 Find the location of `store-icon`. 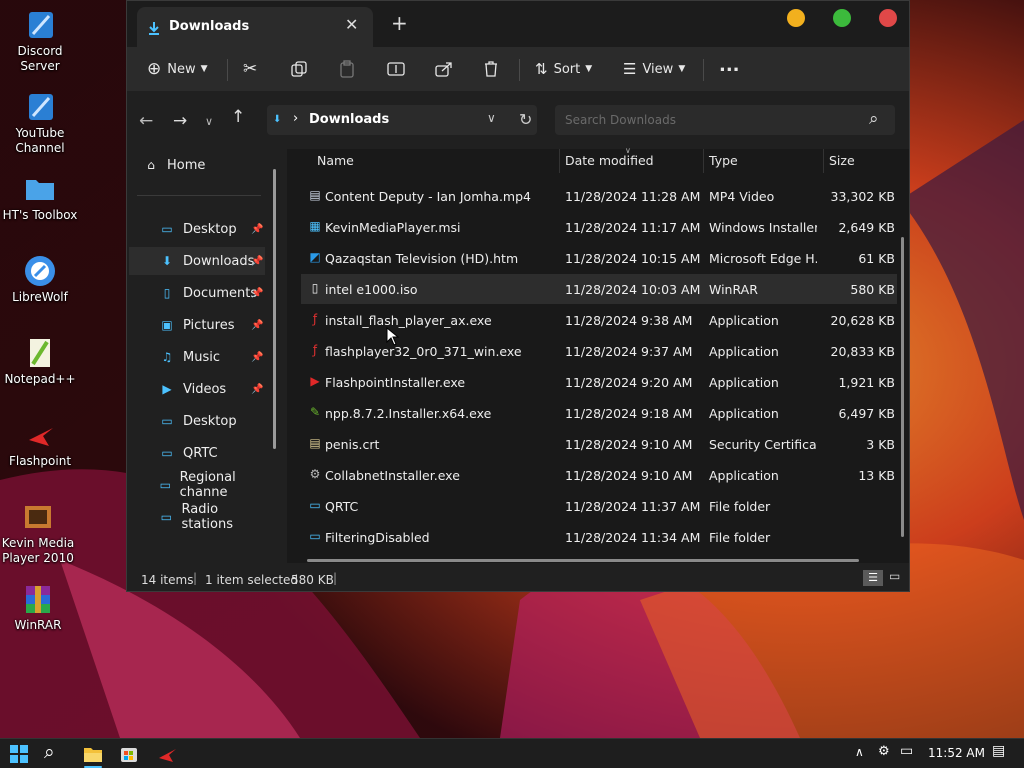

store-icon is located at coordinates (129, 754).